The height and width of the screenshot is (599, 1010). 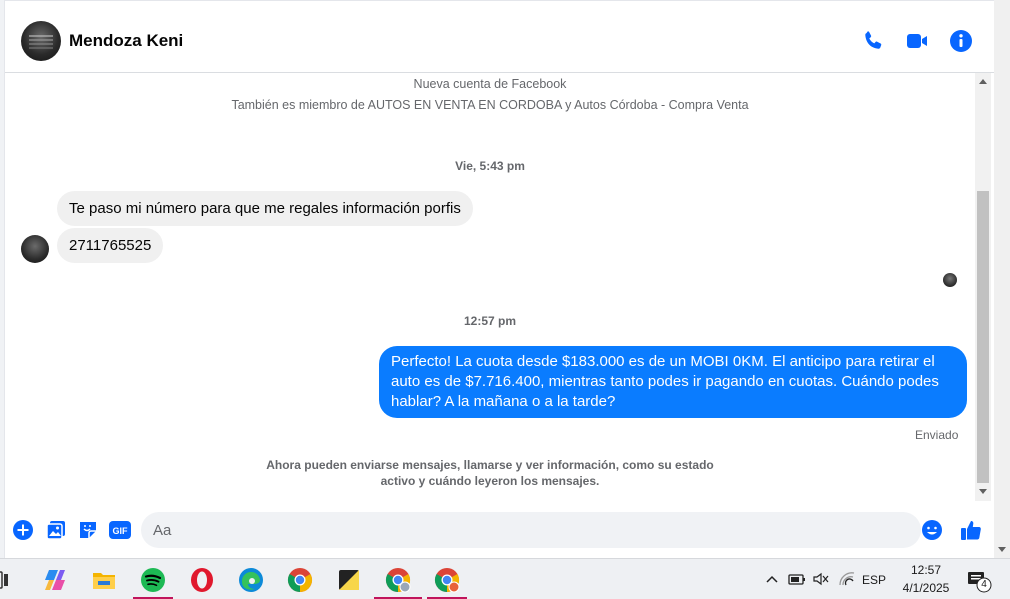 What do you see at coordinates (349, 580) in the screenshot?
I see `sticky-notes-icon` at bounding box center [349, 580].